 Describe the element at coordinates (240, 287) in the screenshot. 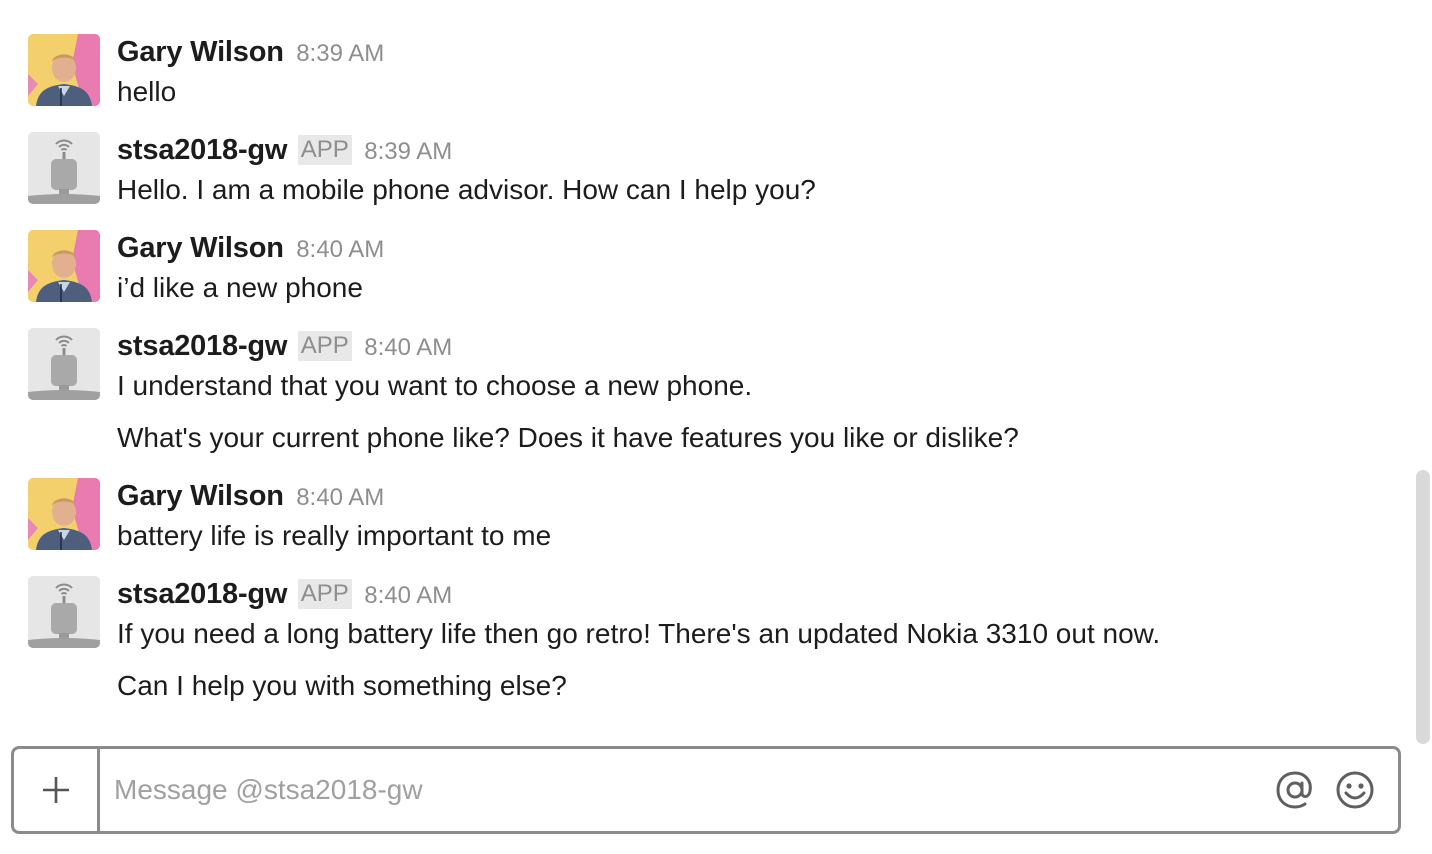

I see `message-text: i’d like a new phone` at that location.